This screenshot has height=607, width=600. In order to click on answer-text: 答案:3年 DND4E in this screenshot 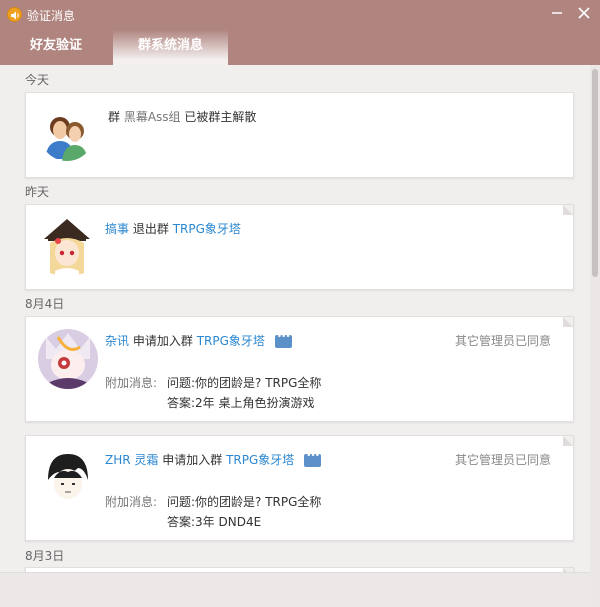, I will do `click(214, 522)`.